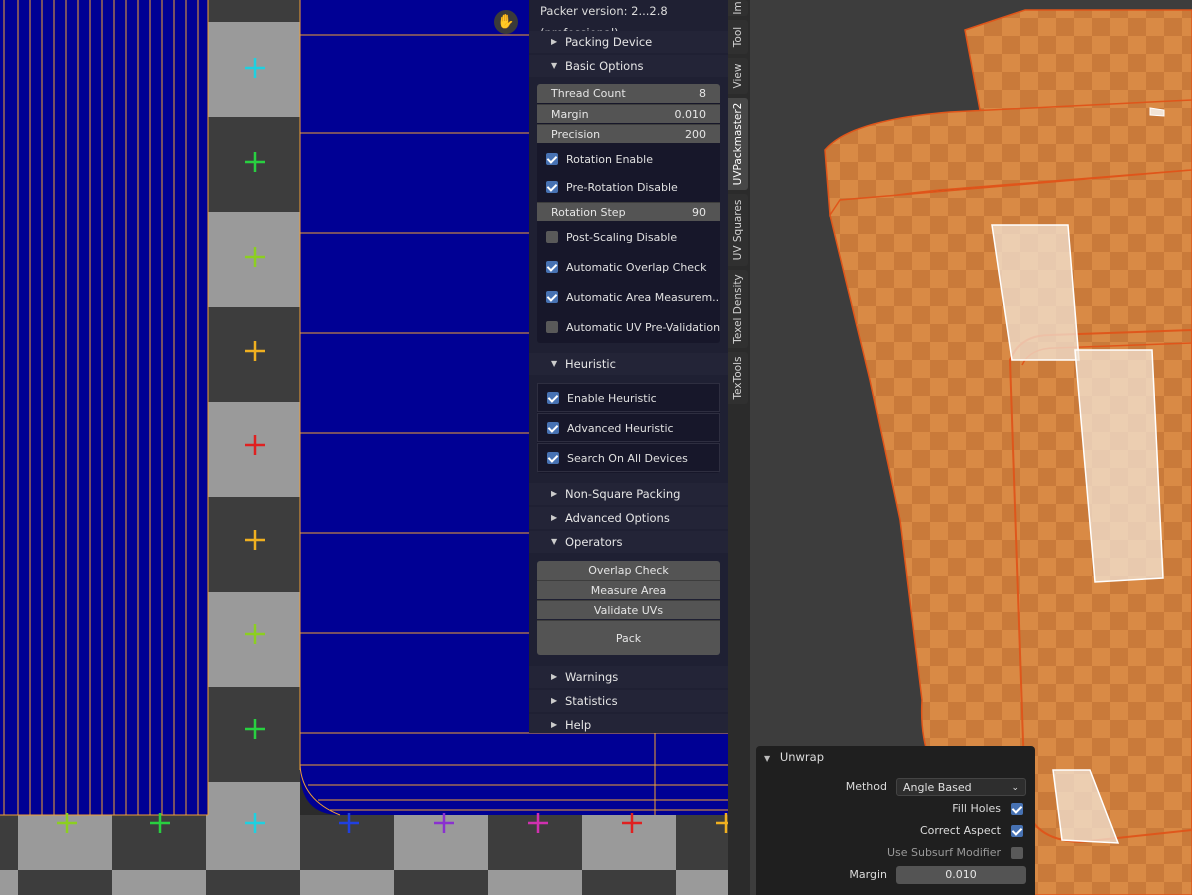 This screenshot has height=895, width=1192. I want to click on method-dropdown: Angle Based ⌄, so click(961, 787).